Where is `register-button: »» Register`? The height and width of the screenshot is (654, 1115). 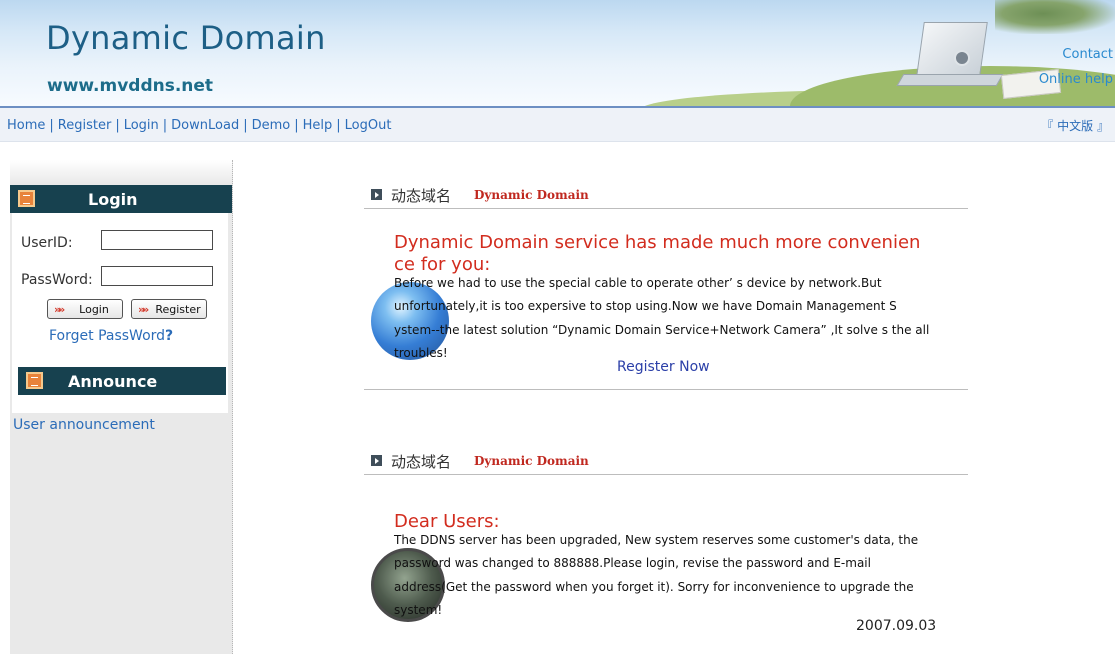 register-button: »» Register is located at coordinates (169, 309).